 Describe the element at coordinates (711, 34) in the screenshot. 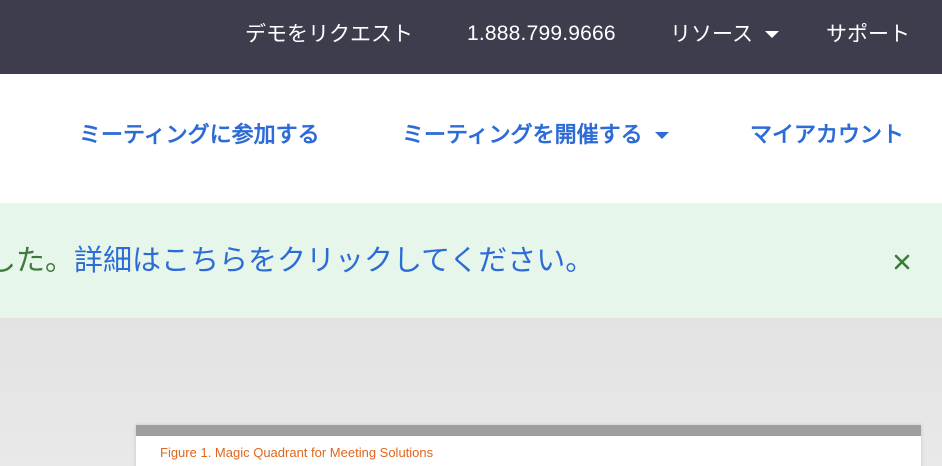

I see `resources-label: リソース` at that location.